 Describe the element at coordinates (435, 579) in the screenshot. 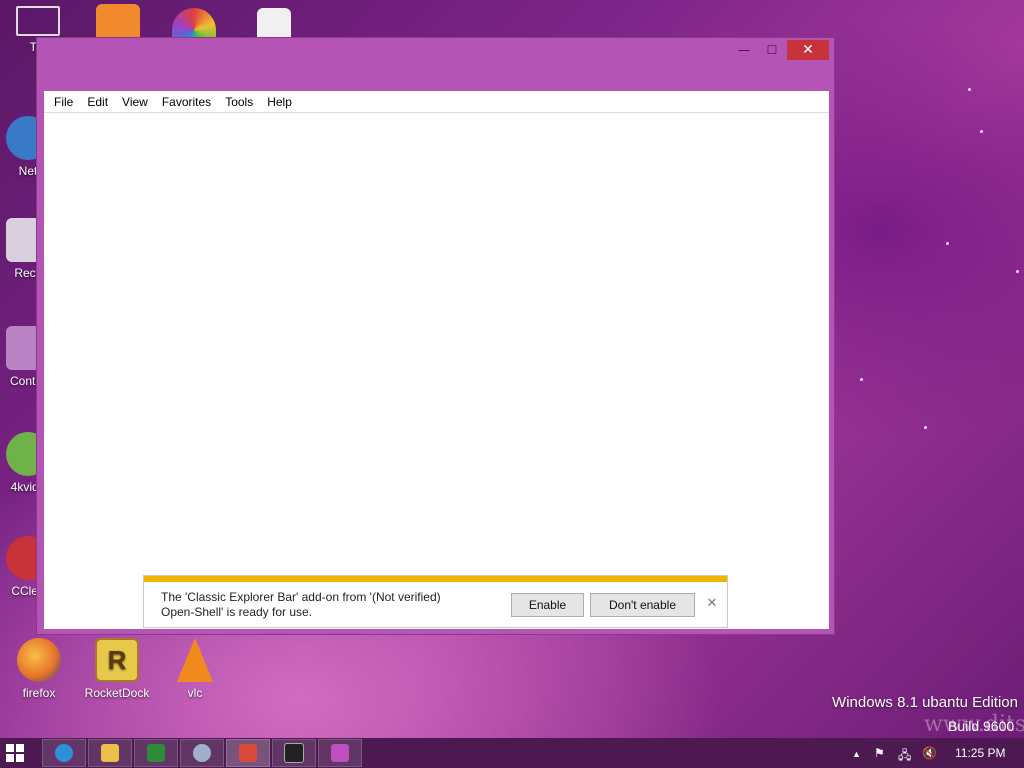

I see `notification-accent-strip` at that location.